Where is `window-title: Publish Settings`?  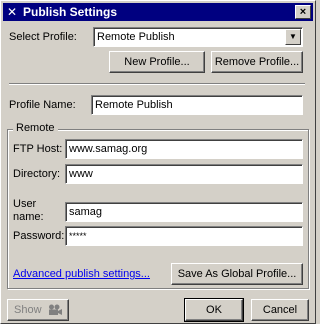
window-title: Publish Settings is located at coordinates (70, 12).